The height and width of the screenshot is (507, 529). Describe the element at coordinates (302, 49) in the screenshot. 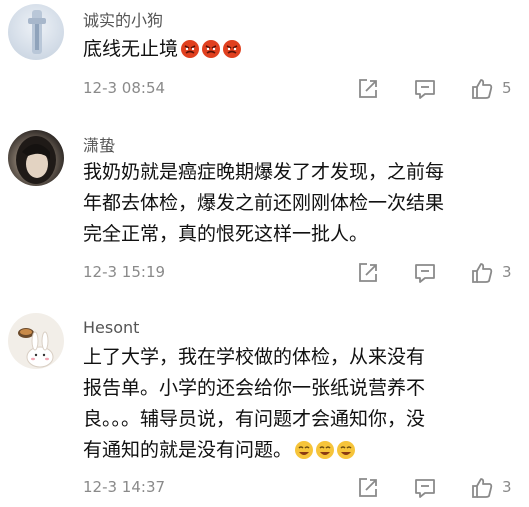

I see `comment-text: 底线无止境` at that location.